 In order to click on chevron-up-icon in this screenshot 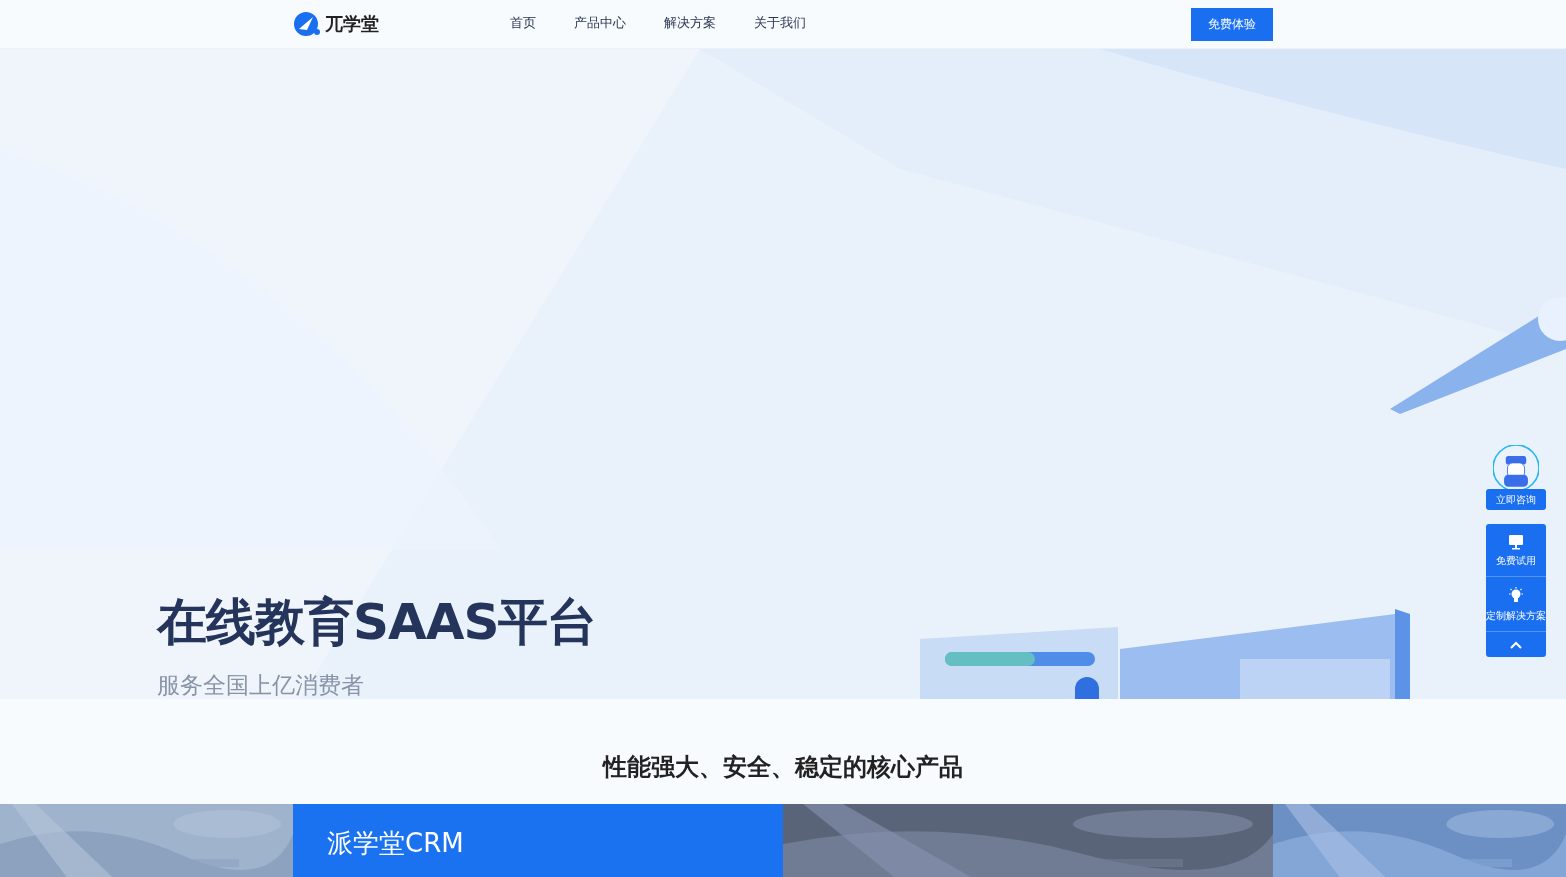, I will do `click(1516, 644)`.